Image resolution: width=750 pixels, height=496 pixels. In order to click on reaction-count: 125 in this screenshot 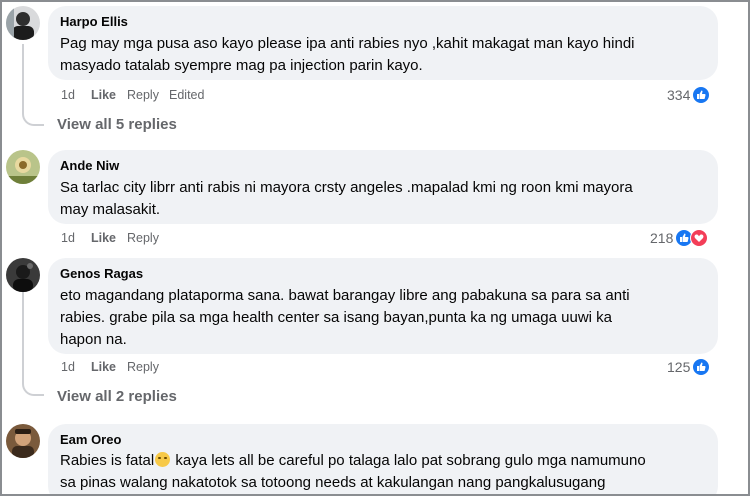, I will do `click(679, 367)`.